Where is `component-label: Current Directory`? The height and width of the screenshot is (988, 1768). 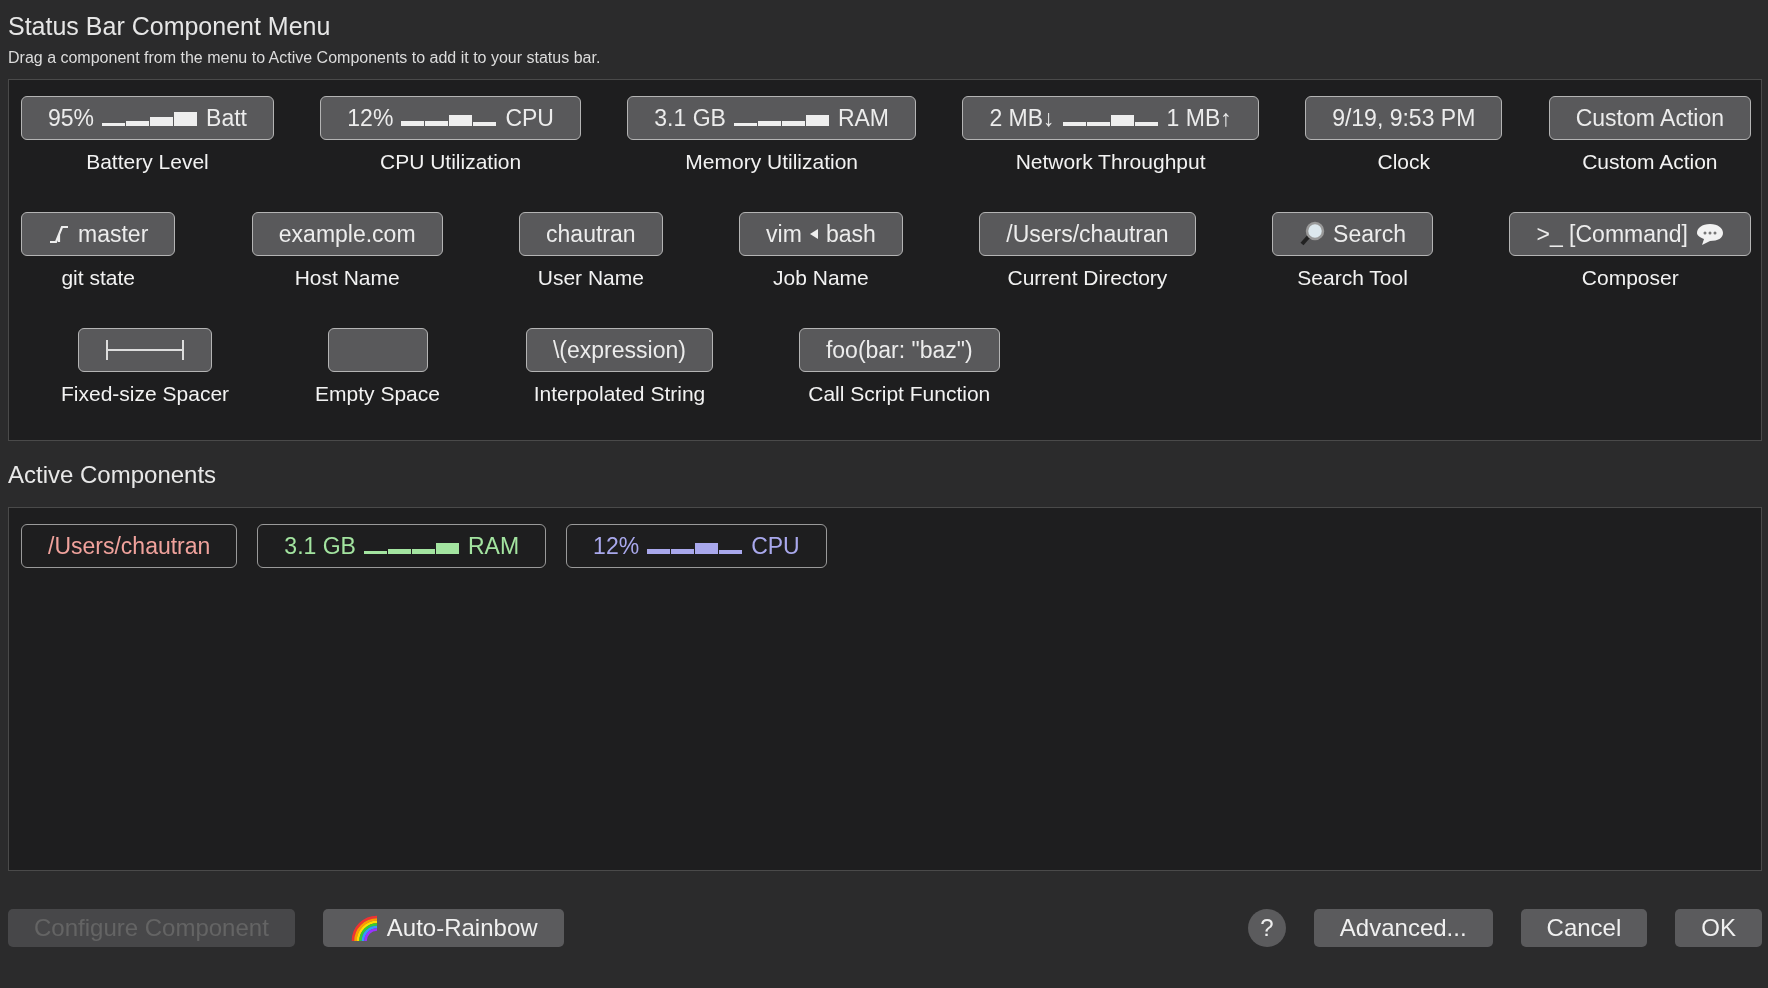 component-label: Current Directory is located at coordinates (1087, 278).